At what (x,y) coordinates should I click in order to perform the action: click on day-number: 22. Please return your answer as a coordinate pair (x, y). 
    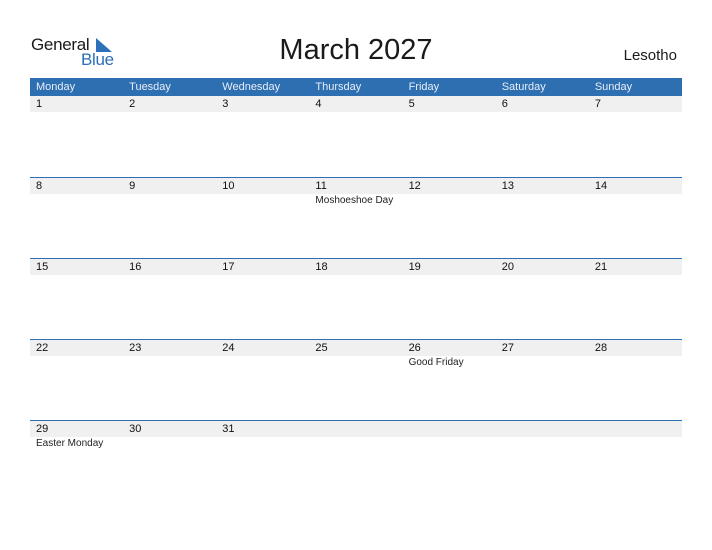
    Looking at the image, I should click on (42, 348).